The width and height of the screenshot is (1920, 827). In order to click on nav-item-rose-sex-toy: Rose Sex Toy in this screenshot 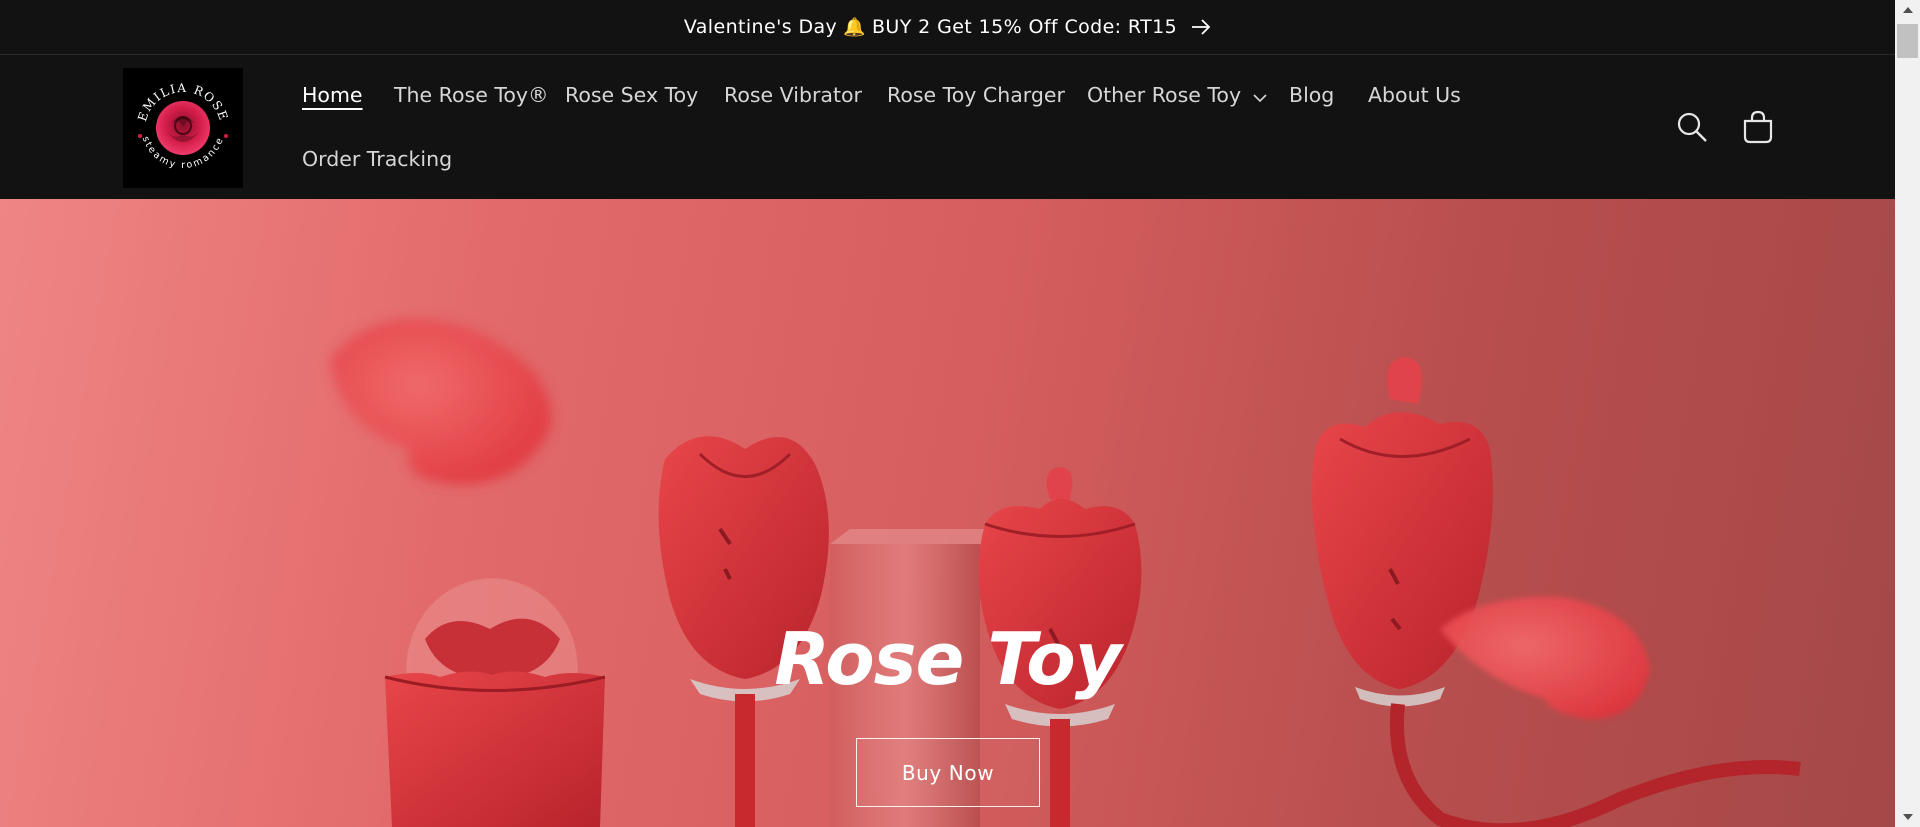, I will do `click(631, 95)`.